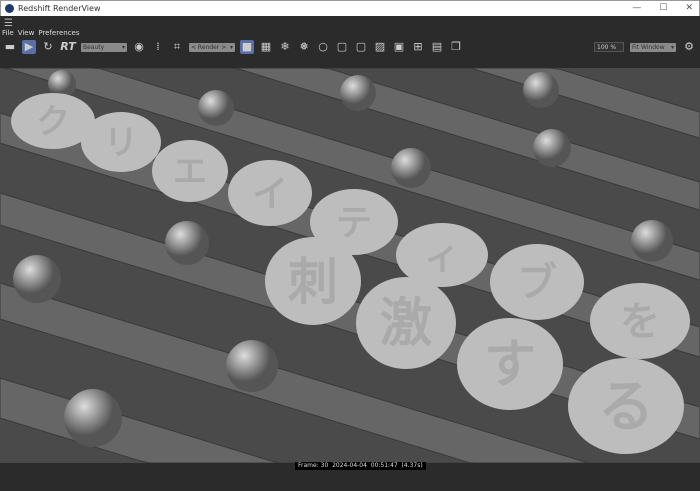  Describe the element at coordinates (689, 8) in the screenshot. I see `close-button: ✕` at that location.